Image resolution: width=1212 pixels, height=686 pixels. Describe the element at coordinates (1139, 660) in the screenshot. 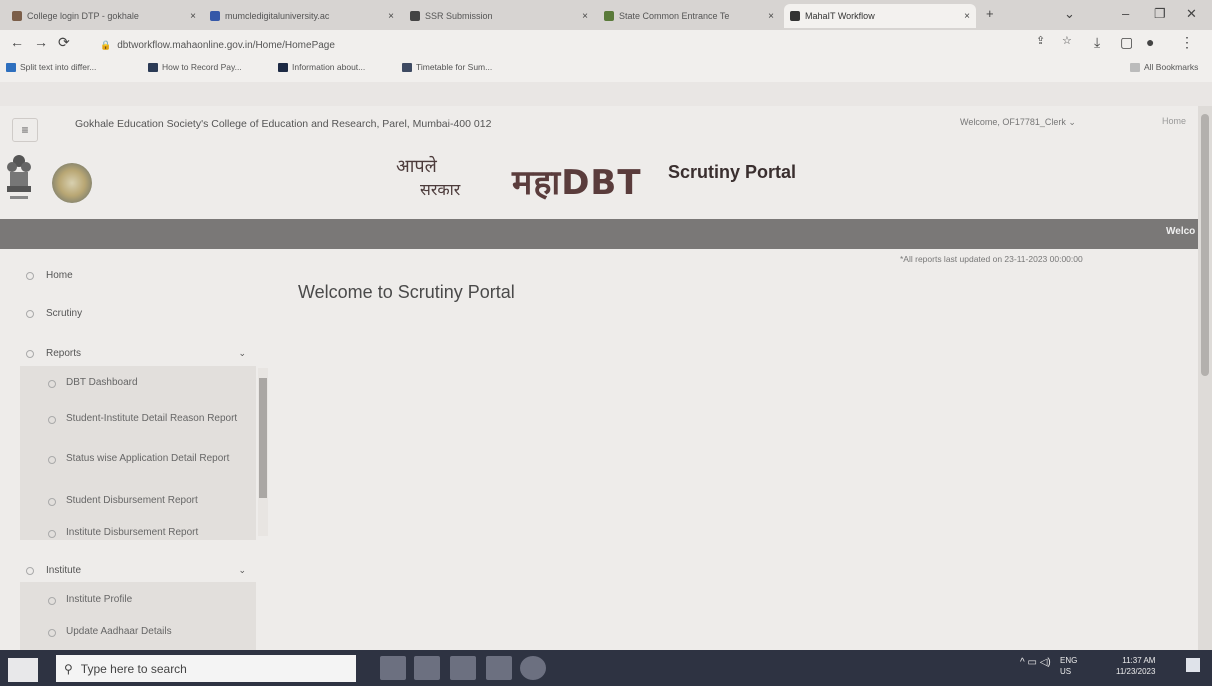

I see `clock-time: 11:37 AM` at that location.